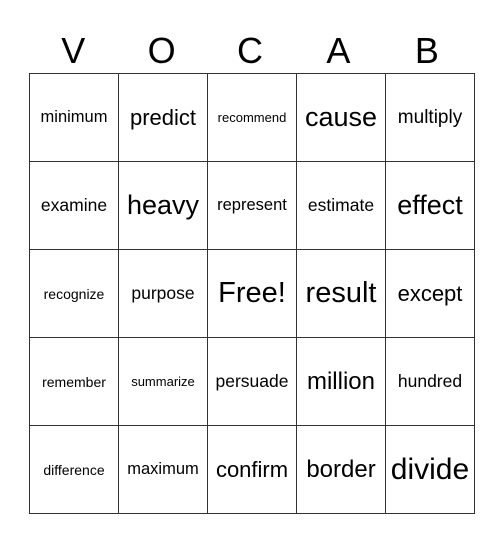 This screenshot has width=500, height=544. Describe the element at coordinates (73, 50) in the screenshot. I see `header-letter: V` at that location.